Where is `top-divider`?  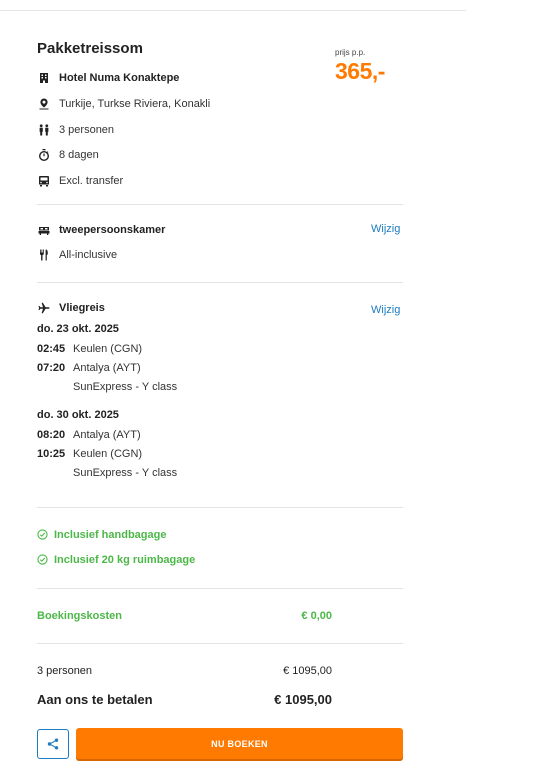
top-divider is located at coordinates (233, 10).